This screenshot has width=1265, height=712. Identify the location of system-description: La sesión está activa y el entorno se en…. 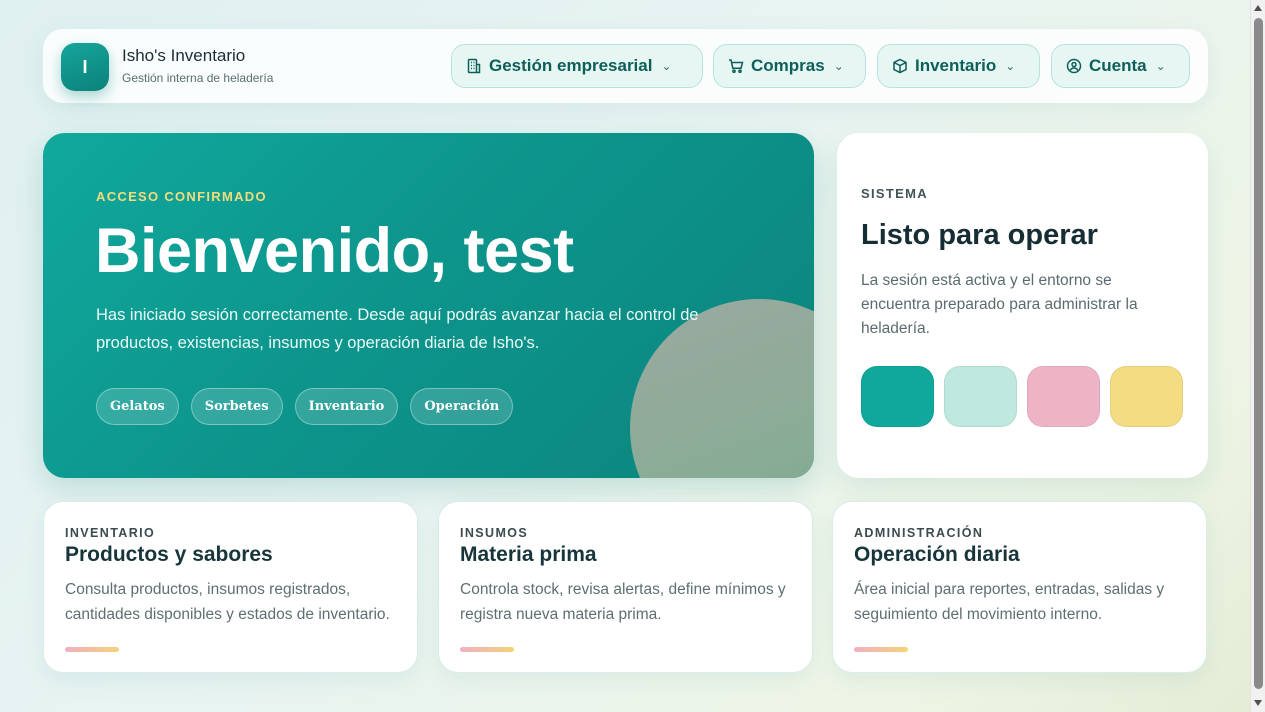
(999, 304).